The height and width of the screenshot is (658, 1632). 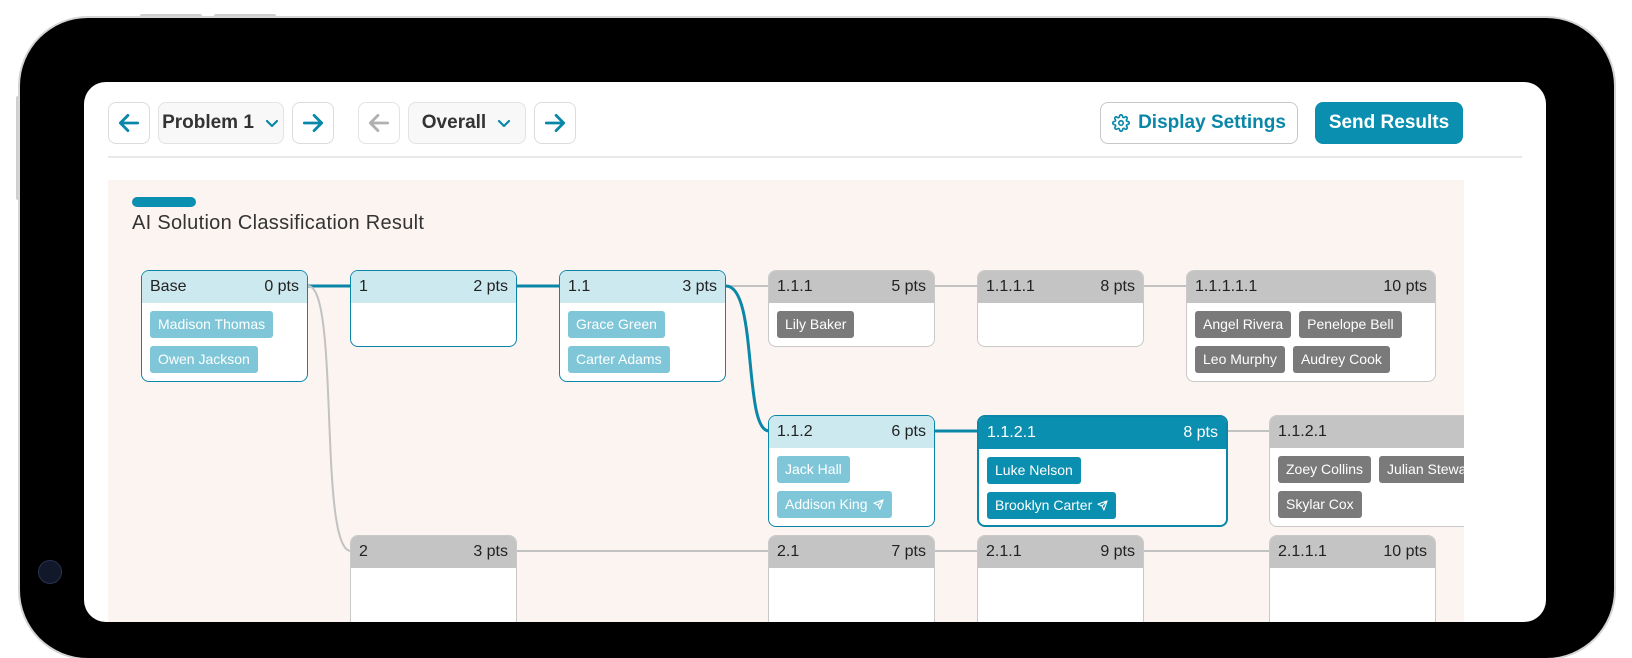 I want to click on node-students: Luke NelsonBrooklyn CarterIsaac Mitchell, so click(x=1102, y=487).